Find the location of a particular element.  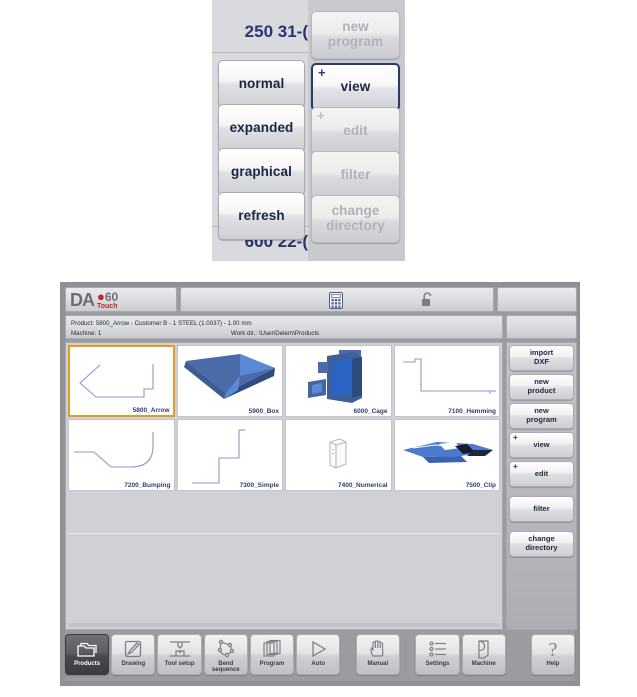

unlock-icon is located at coordinates (427, 302).